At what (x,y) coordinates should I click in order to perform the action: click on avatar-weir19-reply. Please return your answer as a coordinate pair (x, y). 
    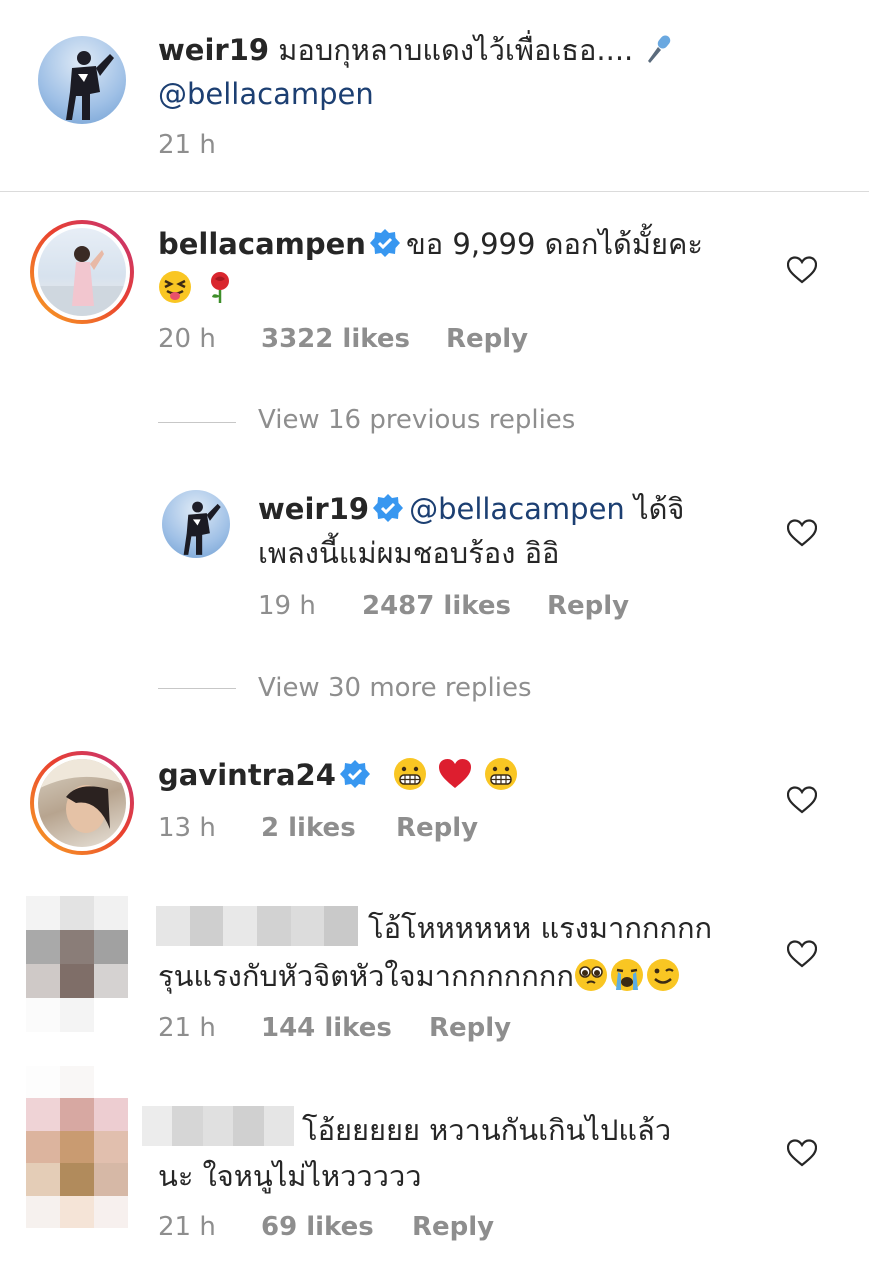
    Looking at the image, I should click on (196, 524).